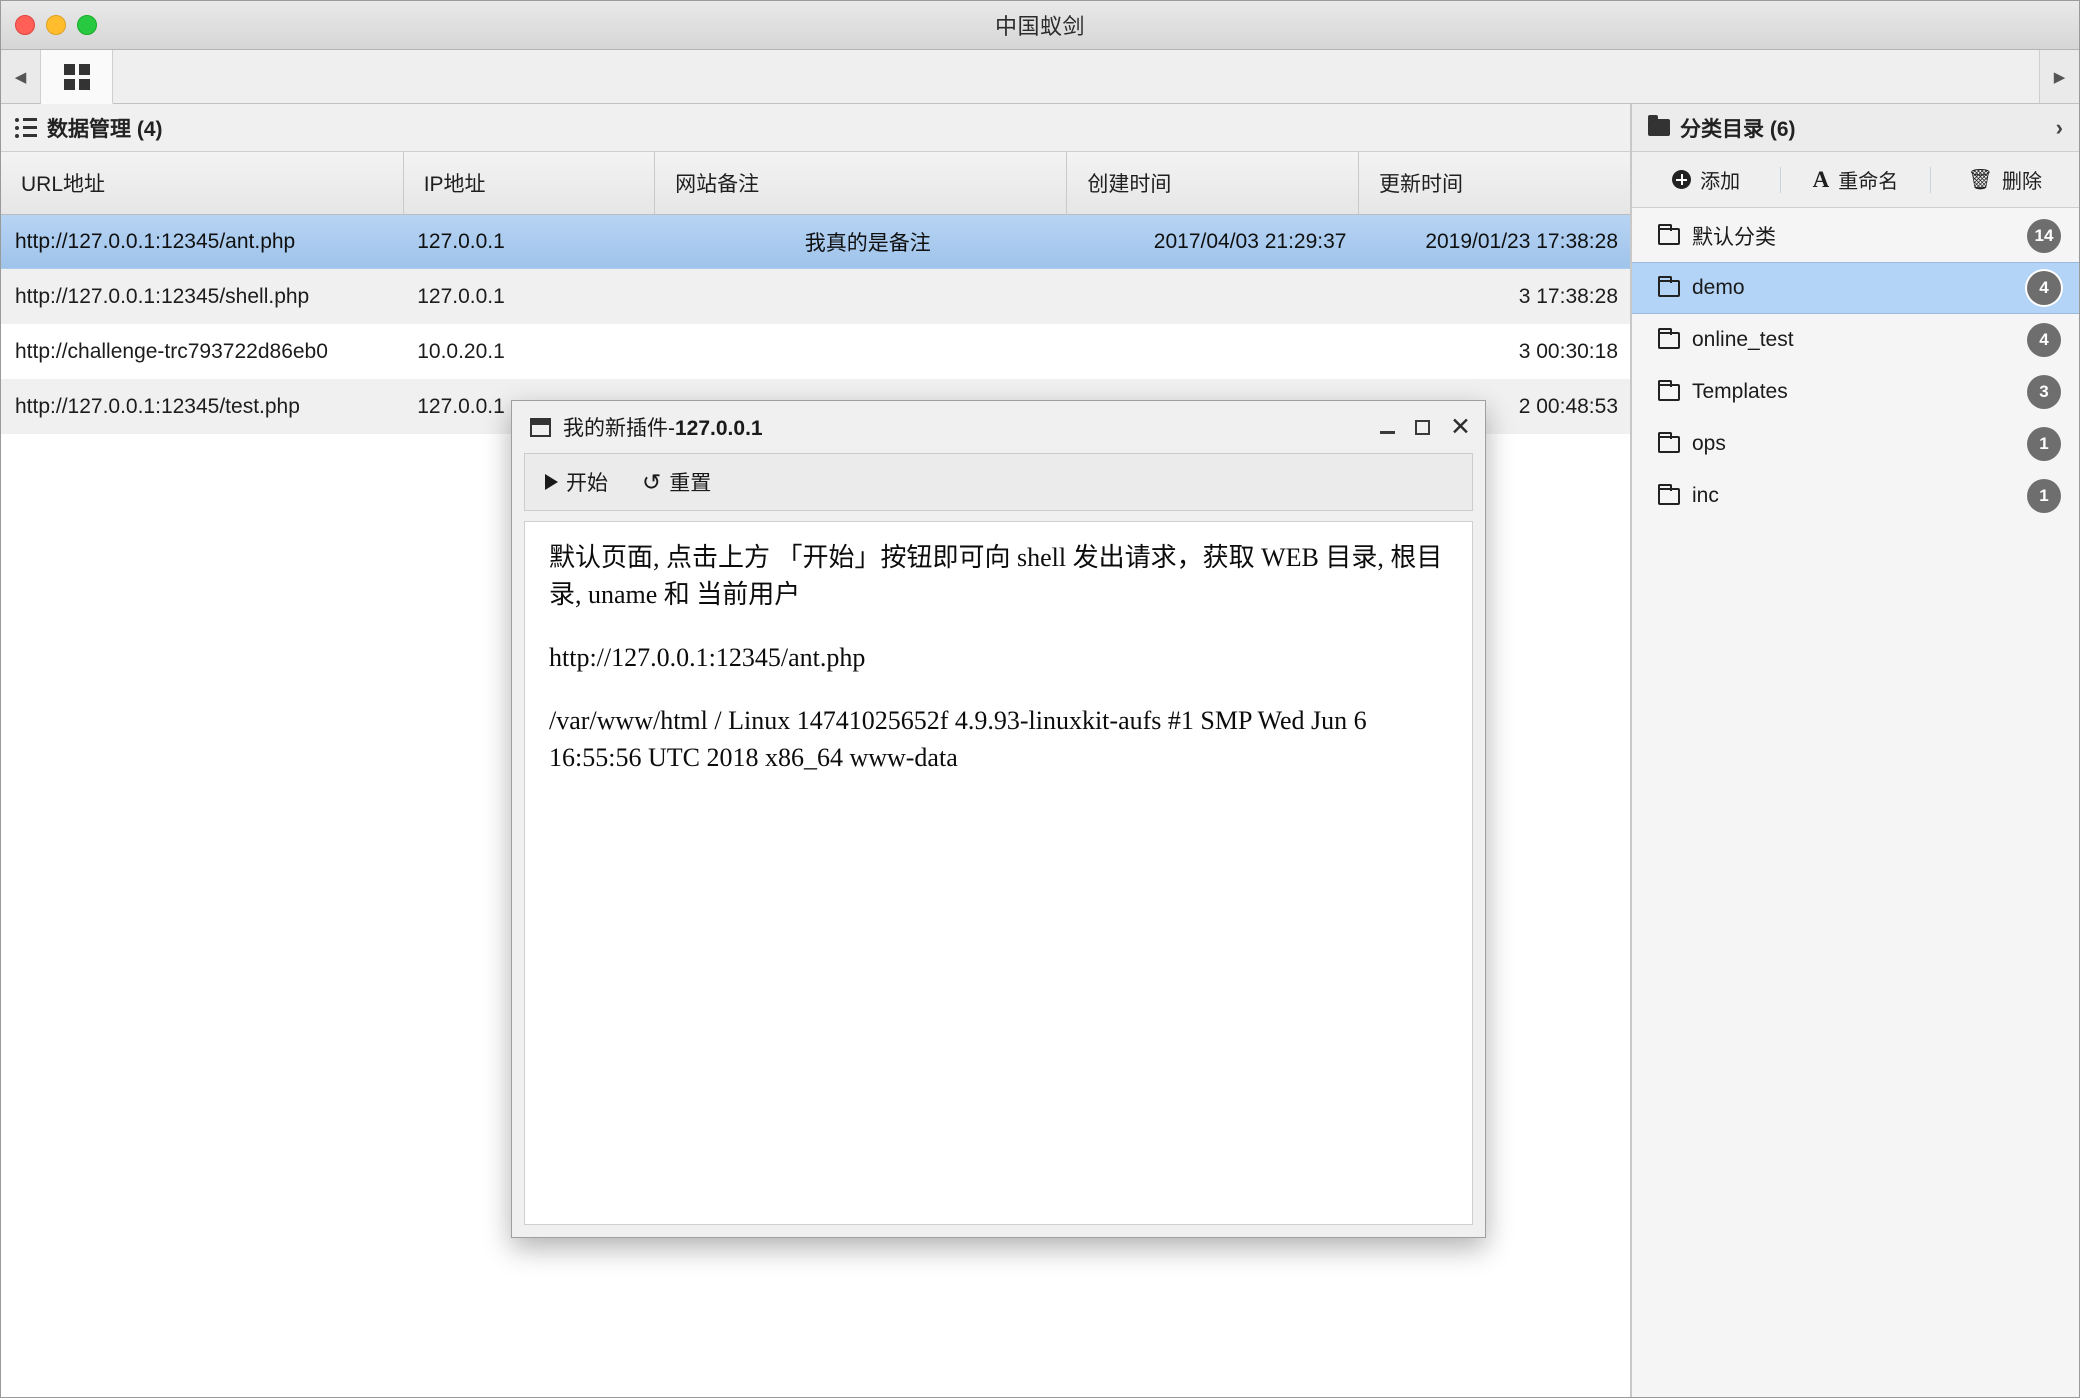  I want to click on rename-category-button: A 重命名, so click(1855, 179).